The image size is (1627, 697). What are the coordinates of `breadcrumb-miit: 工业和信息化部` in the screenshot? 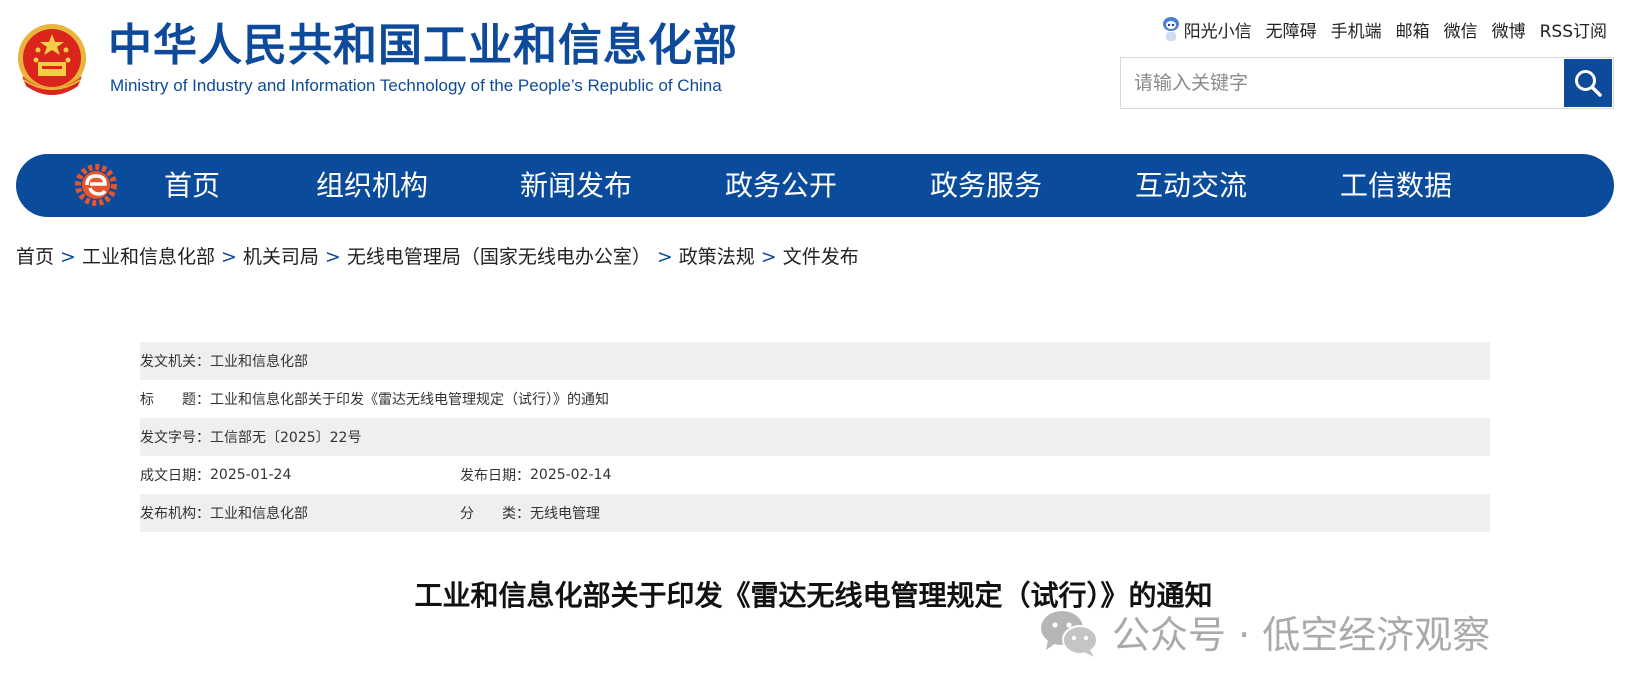 It's located at (148, 257).